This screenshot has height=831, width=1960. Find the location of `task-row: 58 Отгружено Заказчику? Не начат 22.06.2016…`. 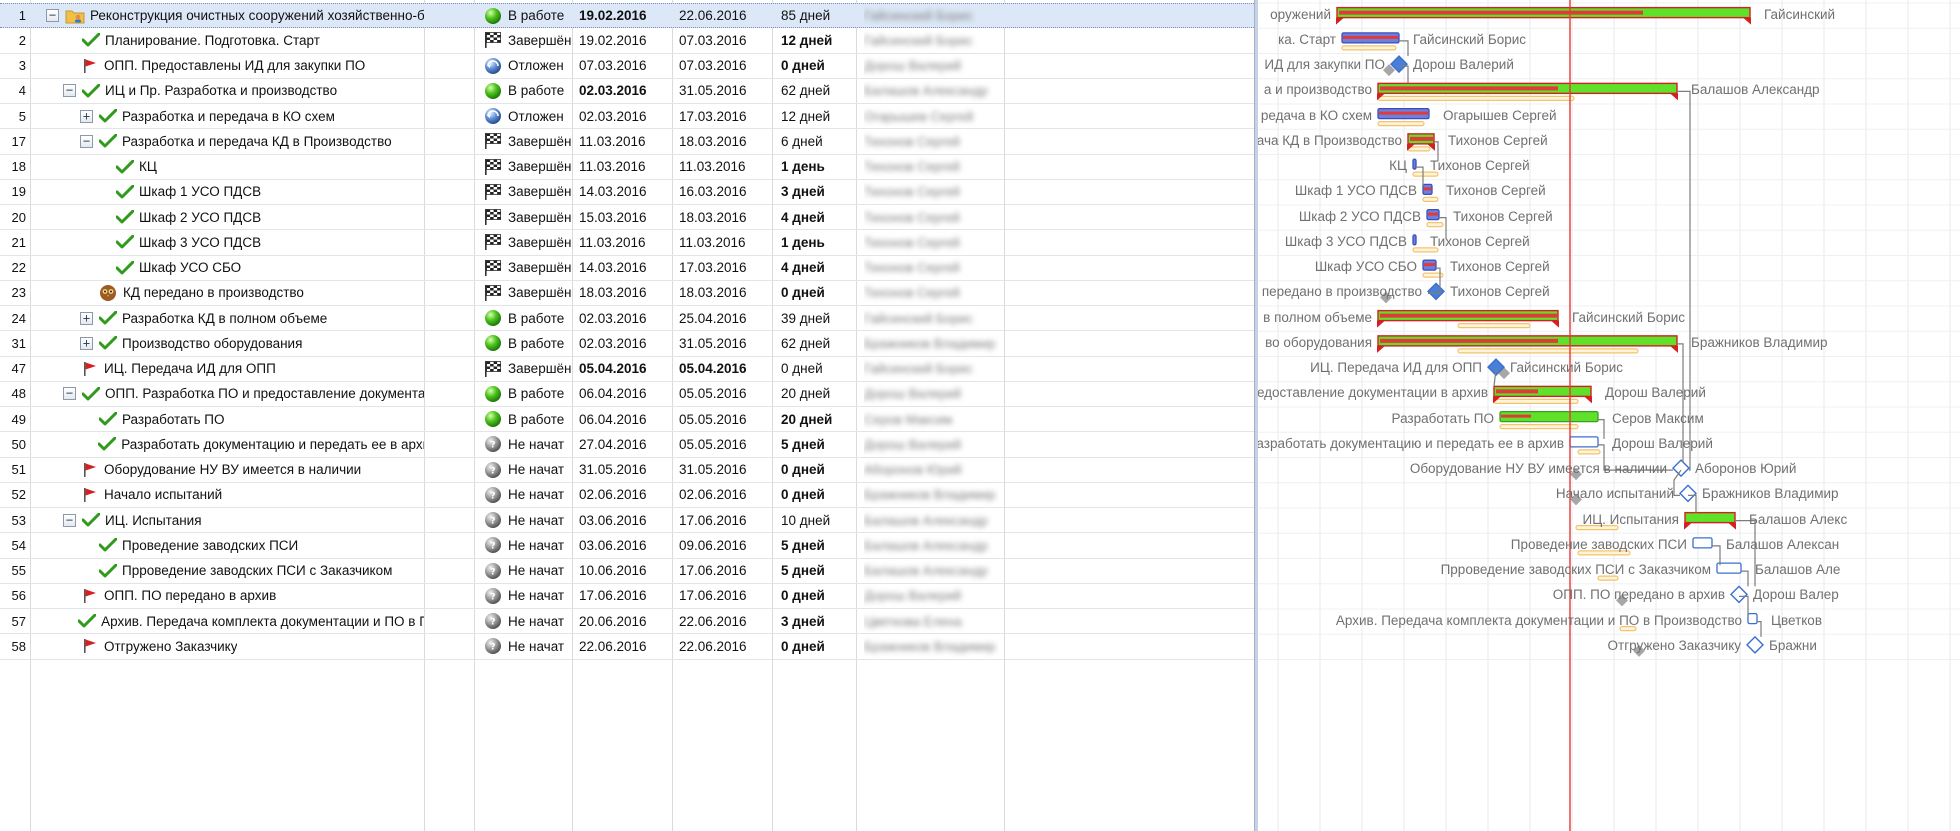

task-row: 58 Отгружено Заказчику? Не начат 22.06.2016… is located at coordinates (627, 647).